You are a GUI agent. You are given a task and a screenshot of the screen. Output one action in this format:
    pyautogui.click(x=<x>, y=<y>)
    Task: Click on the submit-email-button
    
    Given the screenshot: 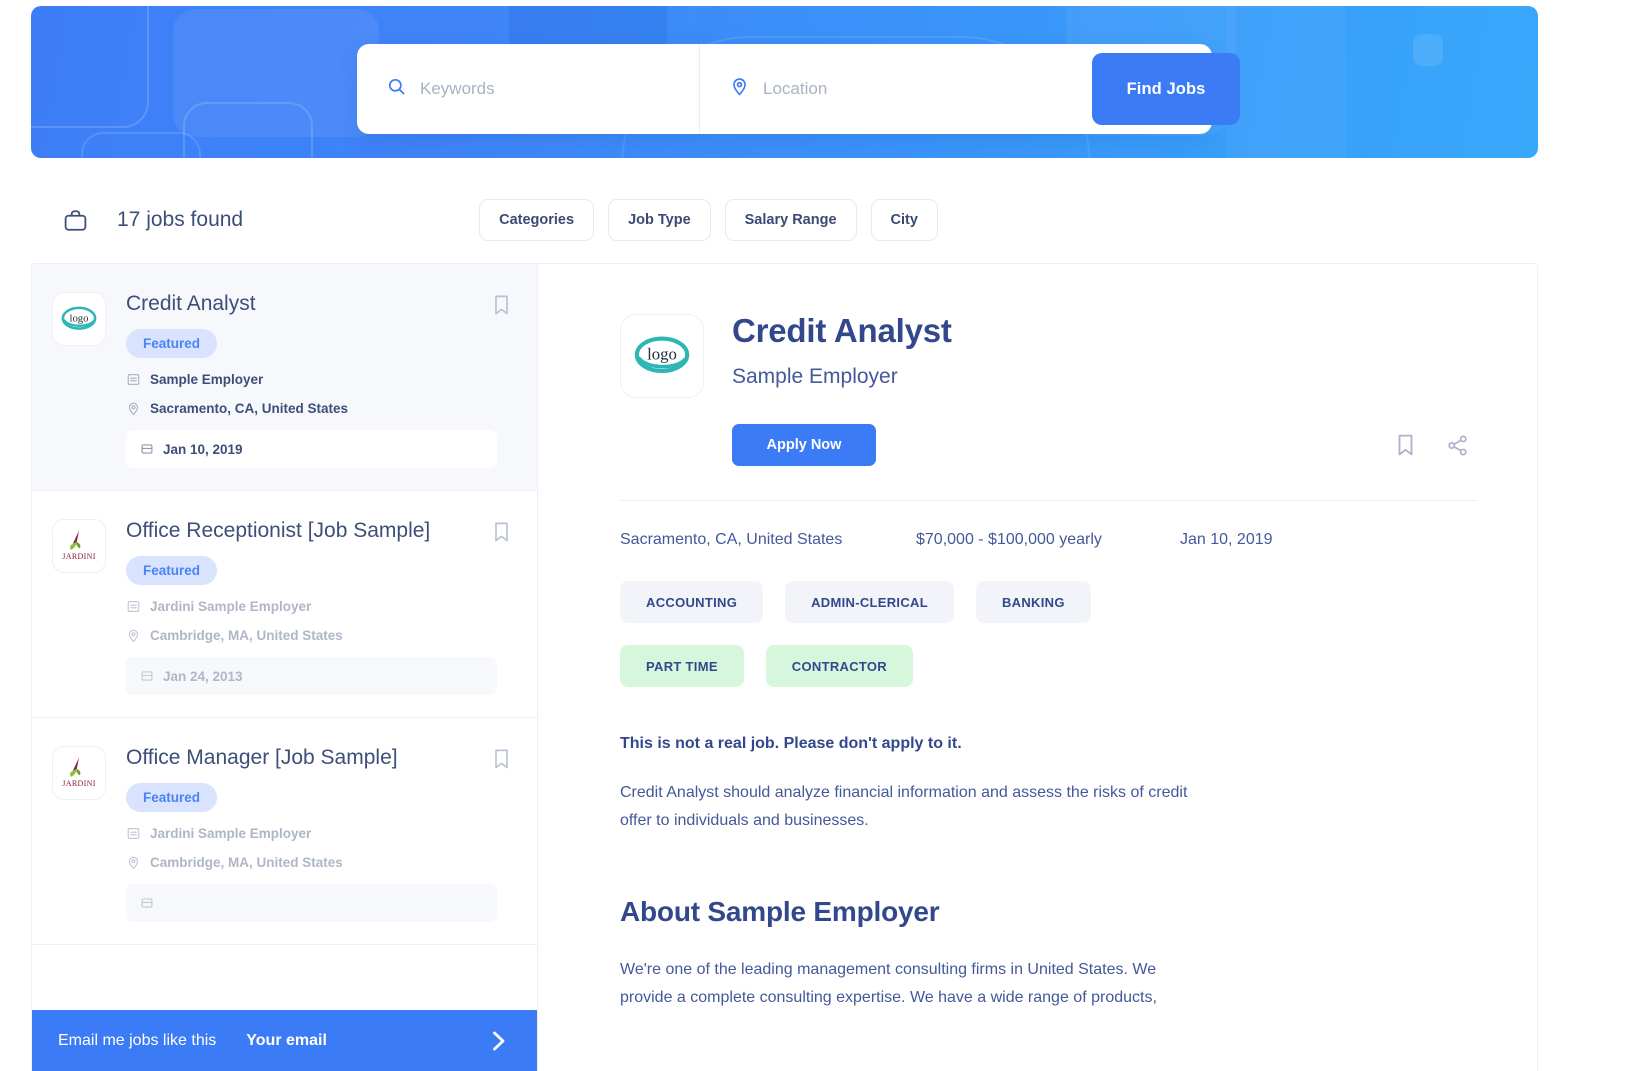 What is the action you would take?
    pyautogui.click(x=498, y=1041)
    